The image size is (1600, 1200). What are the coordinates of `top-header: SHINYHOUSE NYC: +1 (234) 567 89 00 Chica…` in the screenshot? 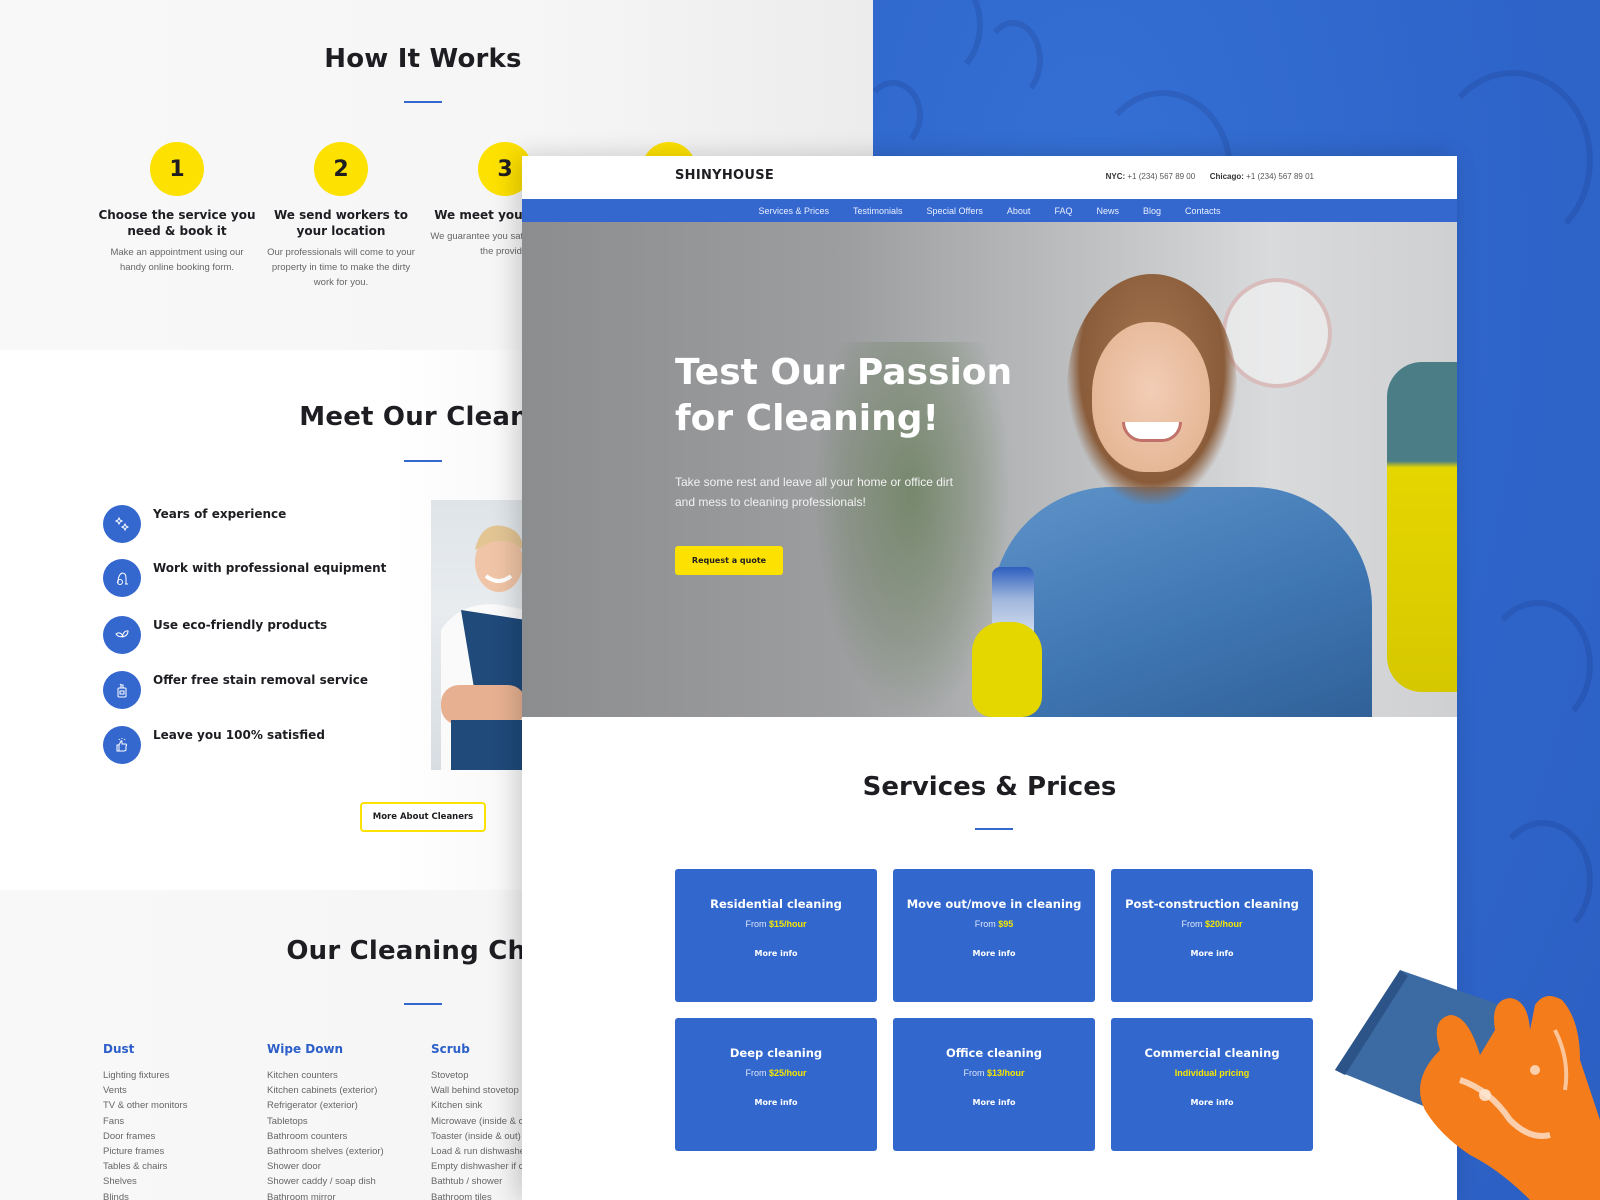 It's located at (989, 177).